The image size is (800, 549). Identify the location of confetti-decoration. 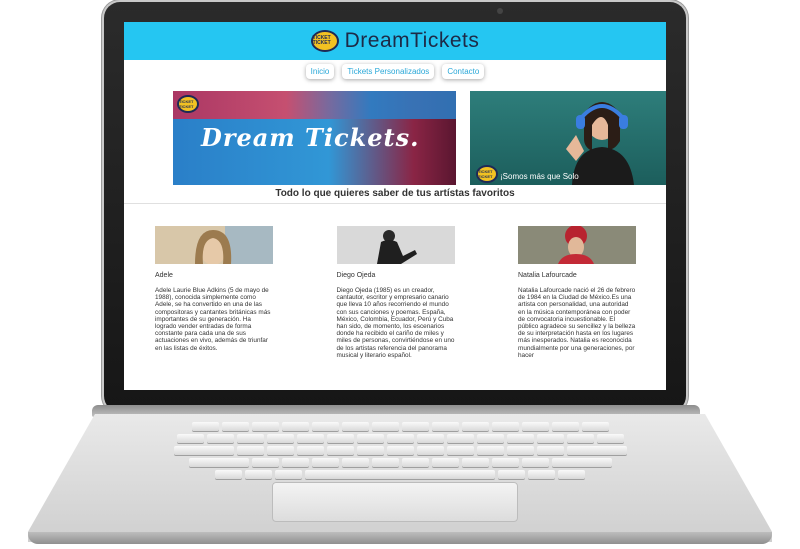
(314, 105).